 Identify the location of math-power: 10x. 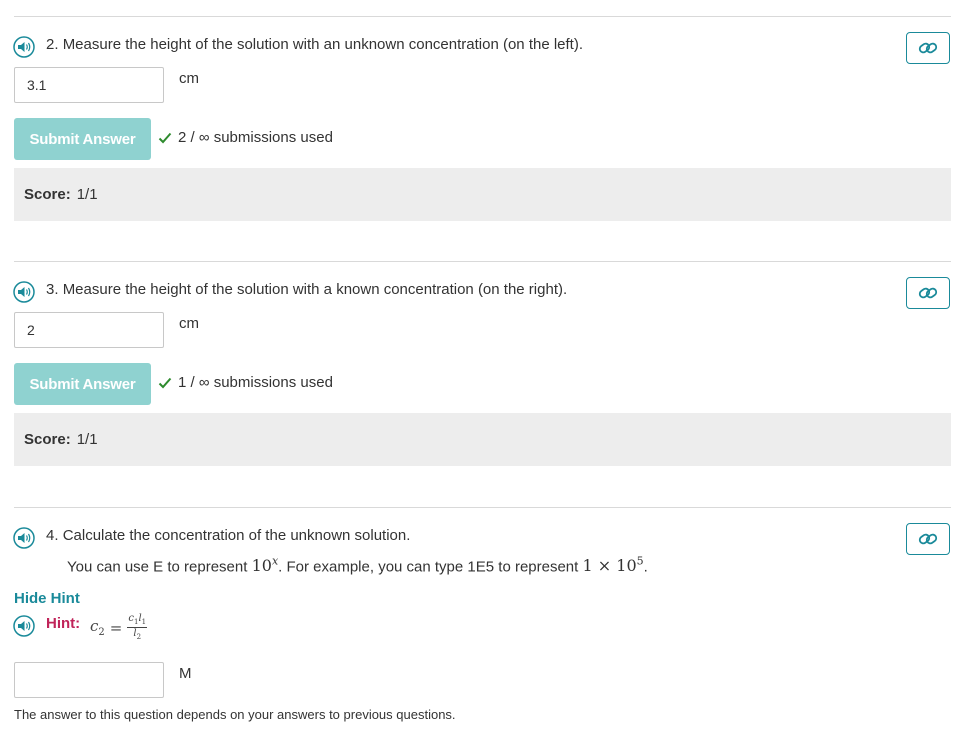
(265, 565).